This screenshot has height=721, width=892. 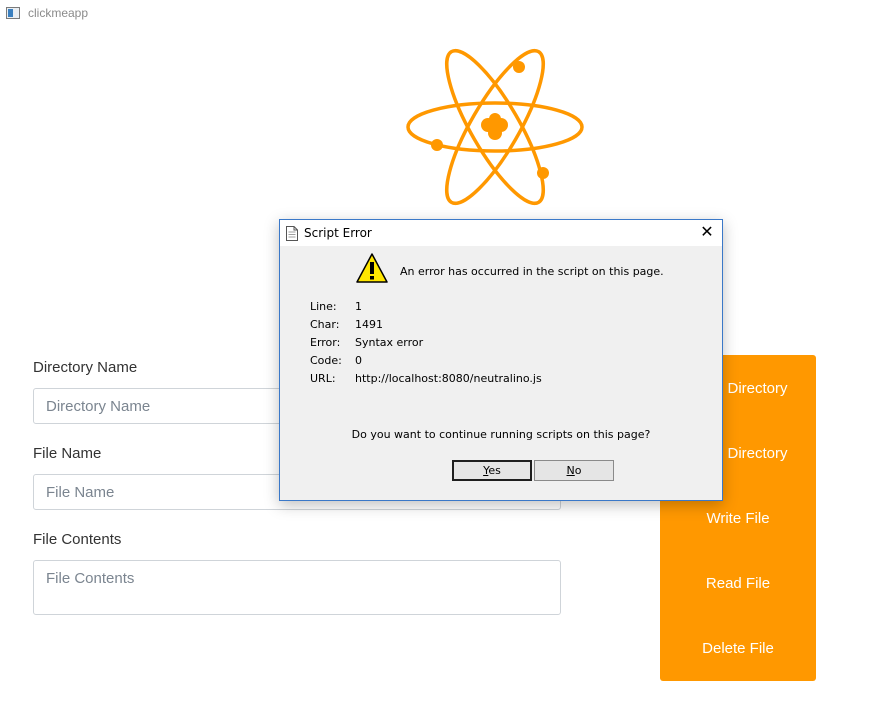 What do you see at coordinates (297, 587) in the screenshot?
I see `file-contents-textarea: File Contents` at bounding box center [297, 587].